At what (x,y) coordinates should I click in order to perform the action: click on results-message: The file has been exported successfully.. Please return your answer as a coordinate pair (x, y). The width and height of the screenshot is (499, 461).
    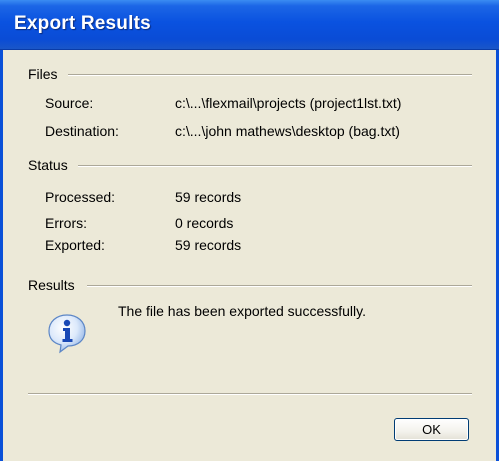
    Looking at the image, I should click on (242, 311).